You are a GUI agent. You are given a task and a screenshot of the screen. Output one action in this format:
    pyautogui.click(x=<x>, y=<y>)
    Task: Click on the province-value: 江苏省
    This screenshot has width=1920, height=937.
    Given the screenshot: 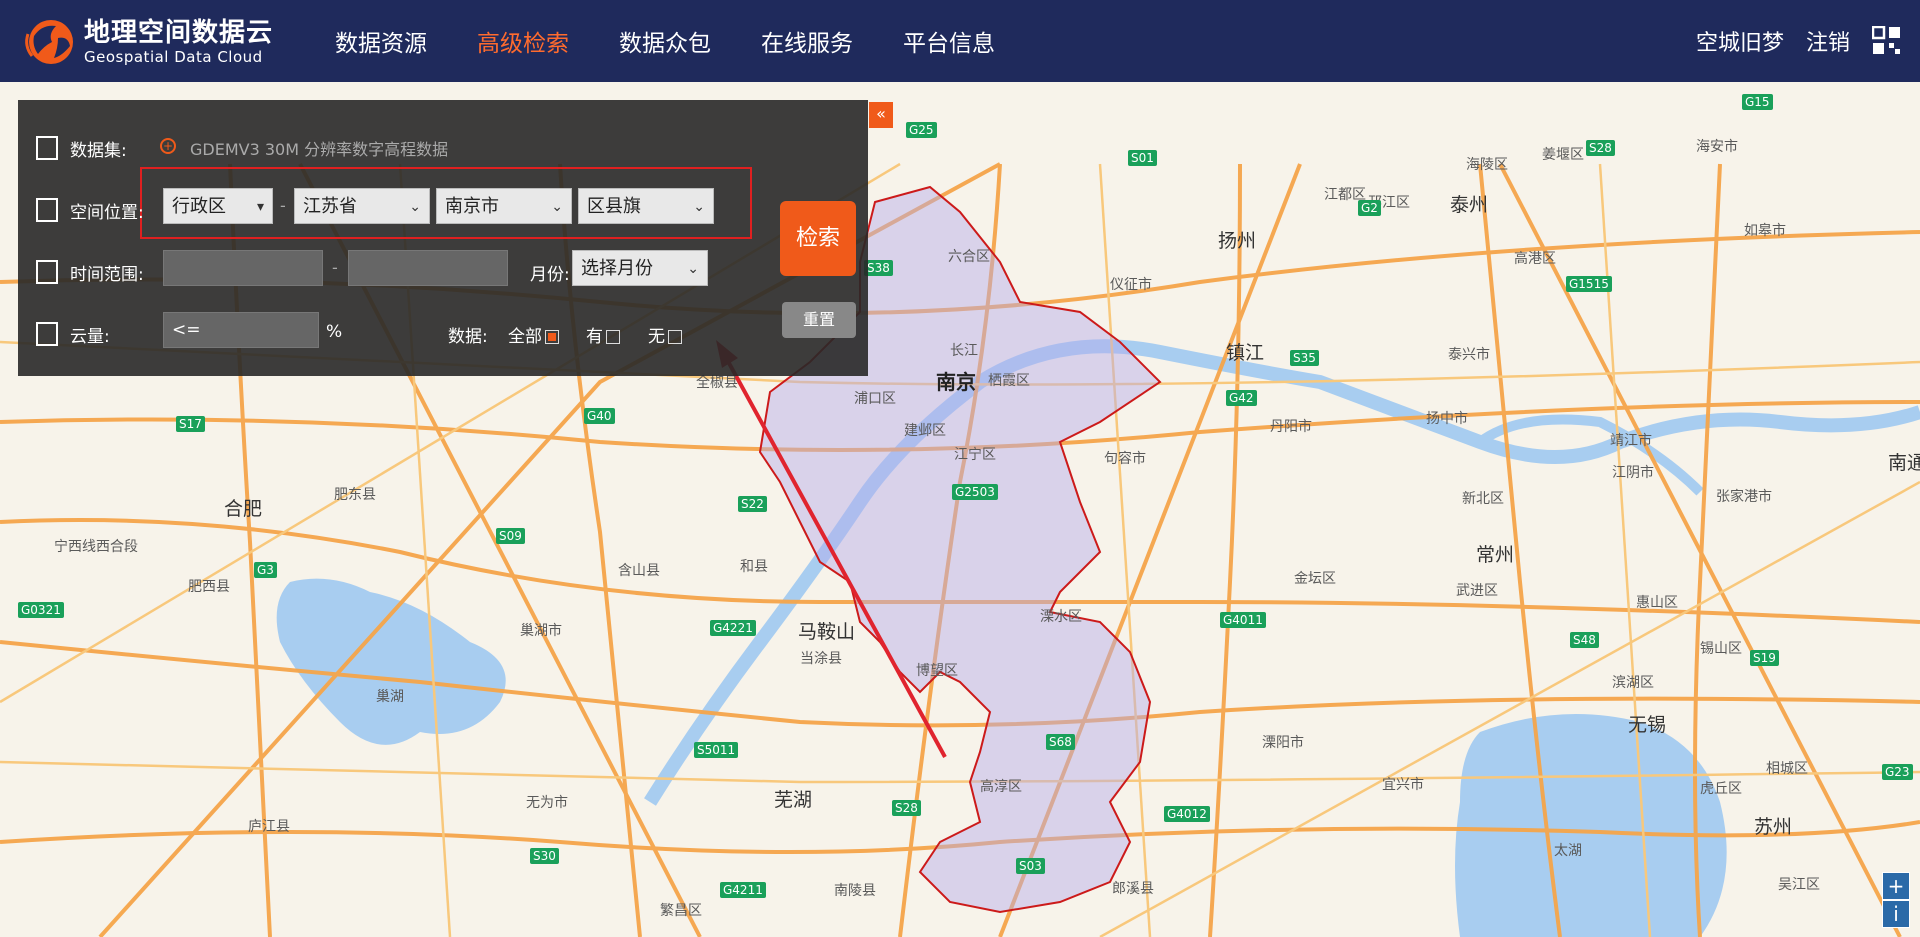 What is the action you would take?
    pyautogui.click(x=330, y=206)
    